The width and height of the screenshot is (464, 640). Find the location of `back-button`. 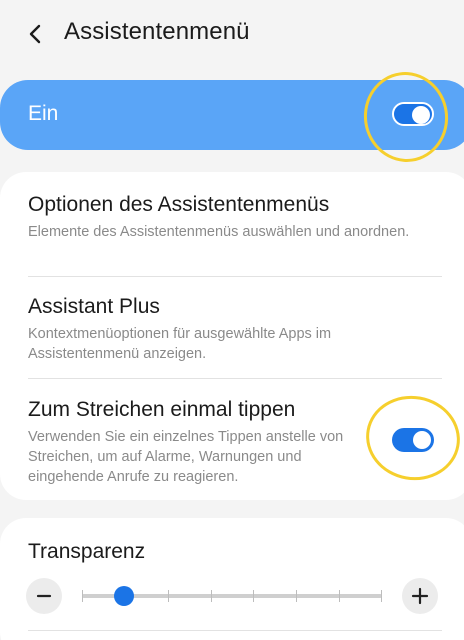

back-button is located at coordinates (36, 34).